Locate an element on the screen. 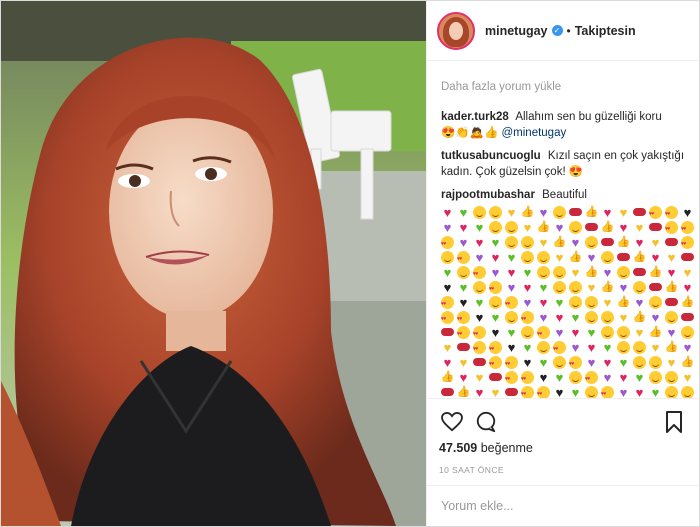 This screenshot has height=527, width=700. comment-icon is located at coordinates (486, 422).